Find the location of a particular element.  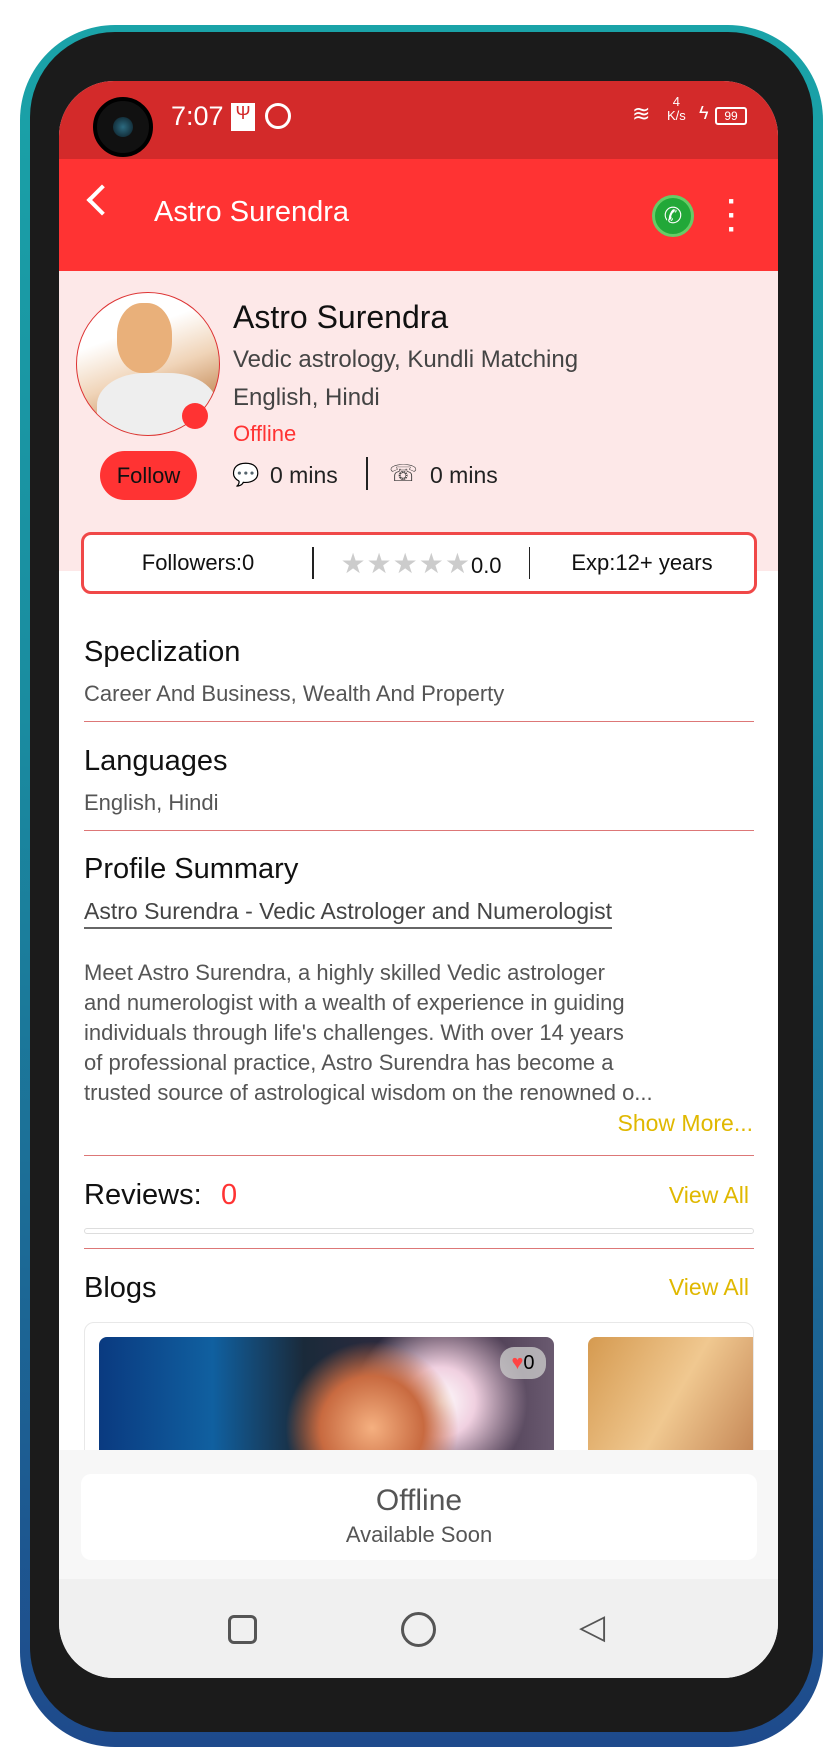

net-speed-unit: K/s is located at coordinates (676, 115).